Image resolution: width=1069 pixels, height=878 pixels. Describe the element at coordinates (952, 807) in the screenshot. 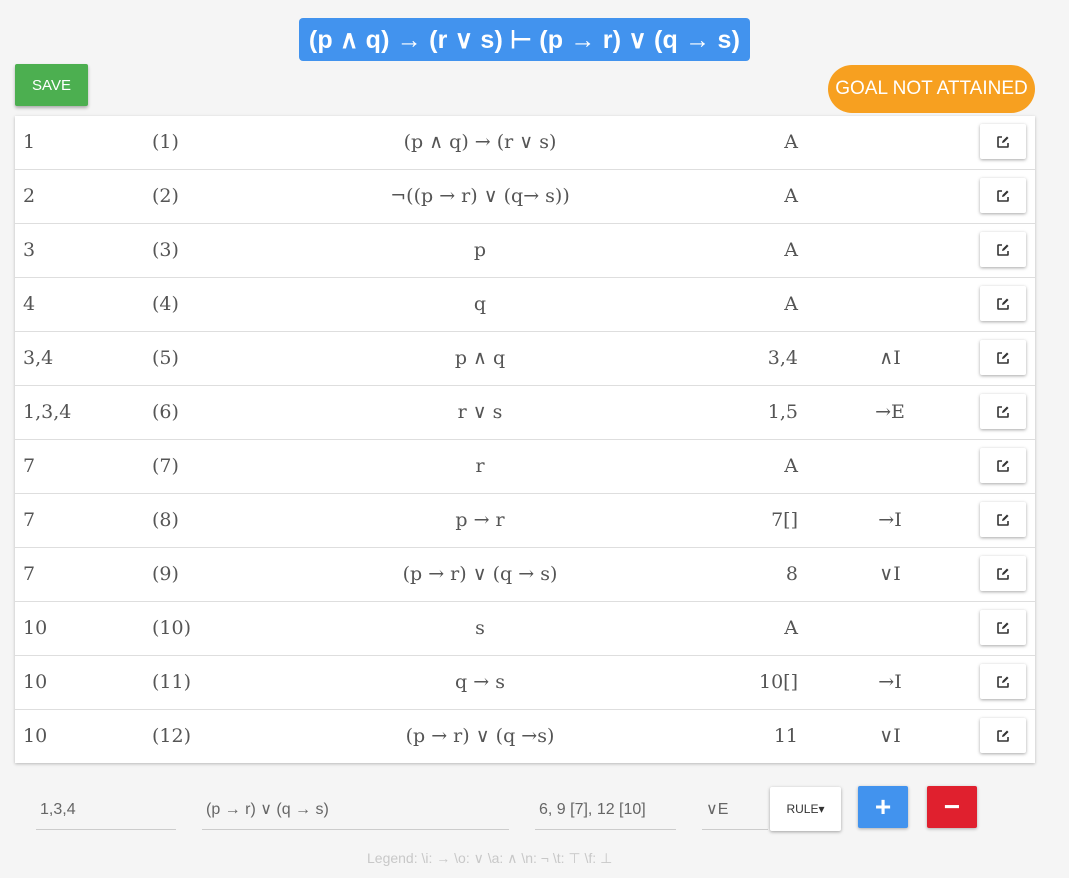

I see `remove-line-button: −` at that location.